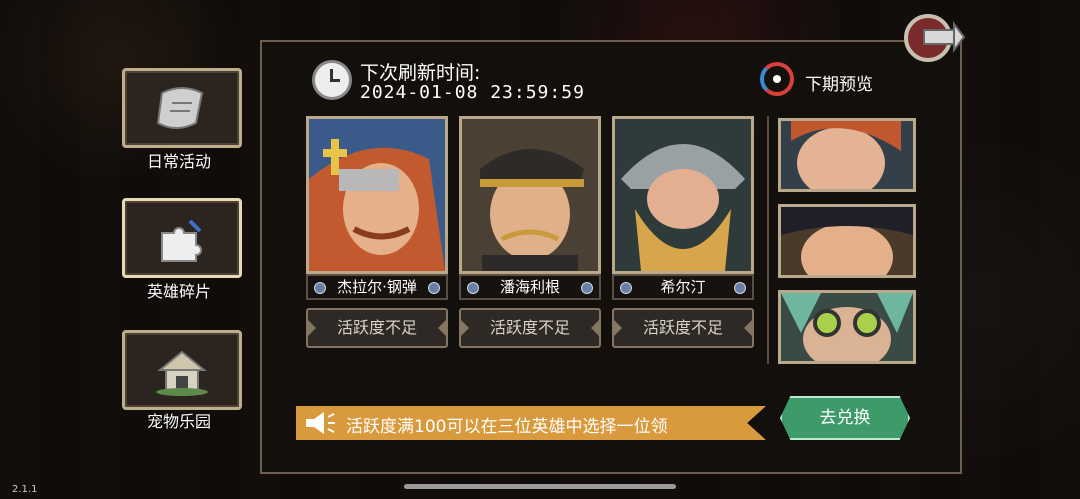  Describe the element at coordinates (507, 427) in the screenshot. I see `notice-text: 活跃度满100可以在三位英雄中选择一位领` at that location.